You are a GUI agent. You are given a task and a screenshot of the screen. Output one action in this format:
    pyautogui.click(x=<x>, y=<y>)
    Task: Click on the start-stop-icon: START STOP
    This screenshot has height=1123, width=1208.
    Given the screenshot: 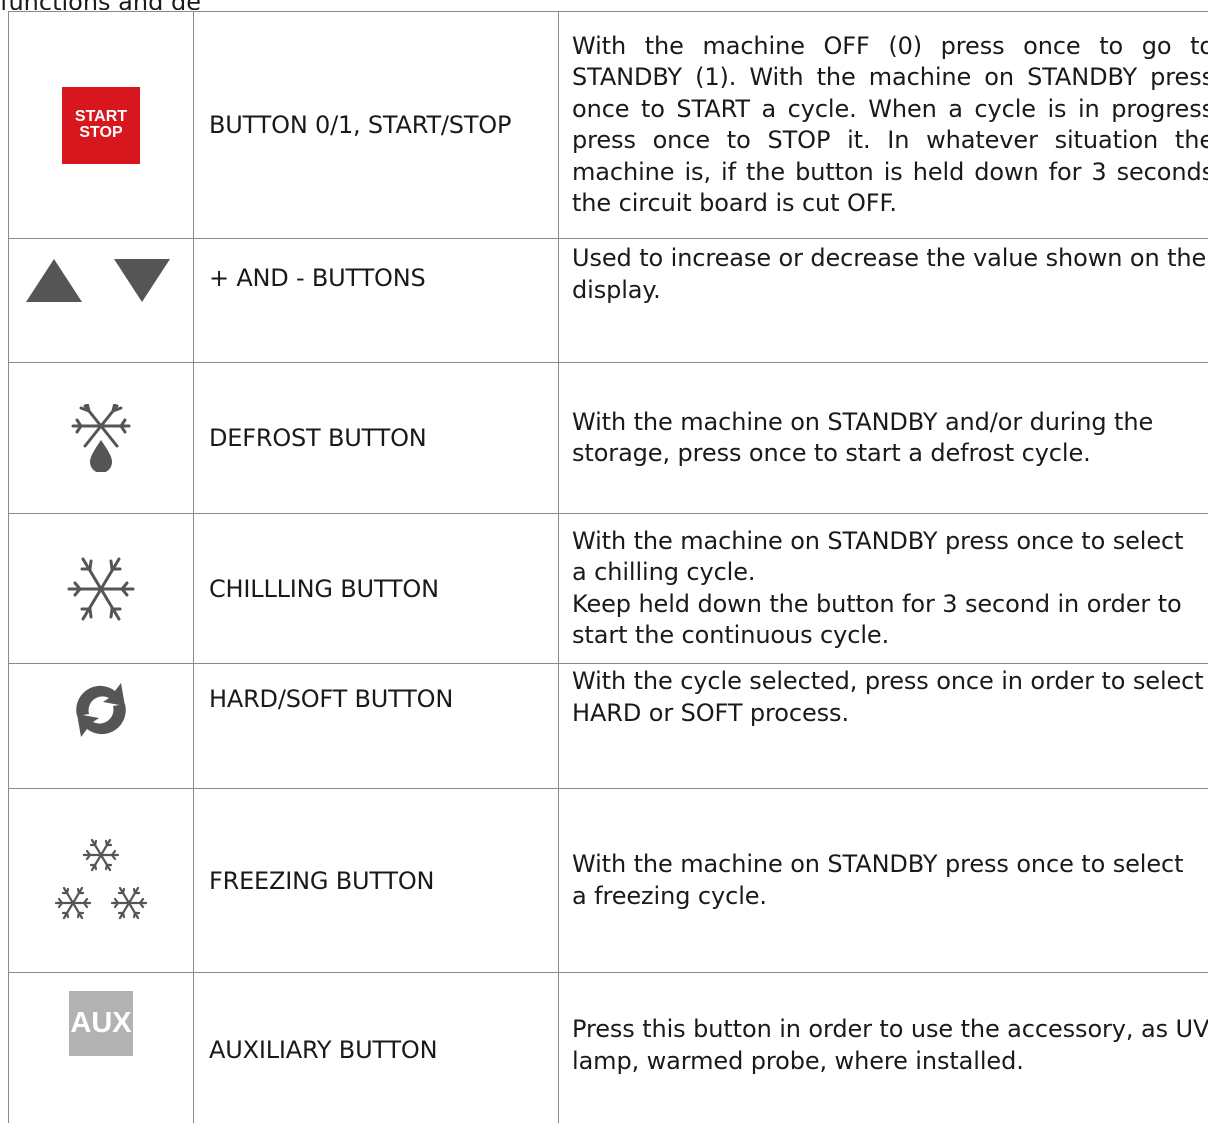 What is the action you would take?
    pyautogui.click(x=101, y=125)
    